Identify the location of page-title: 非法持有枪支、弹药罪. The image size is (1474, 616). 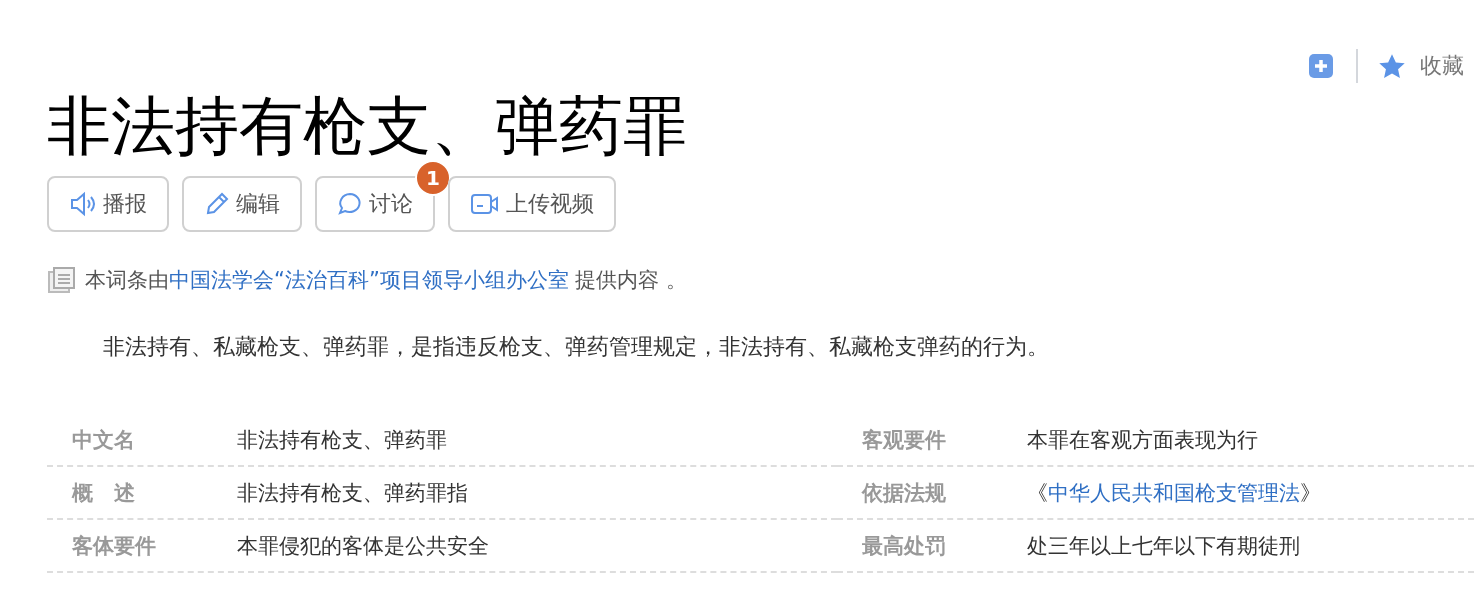
(367, 127).